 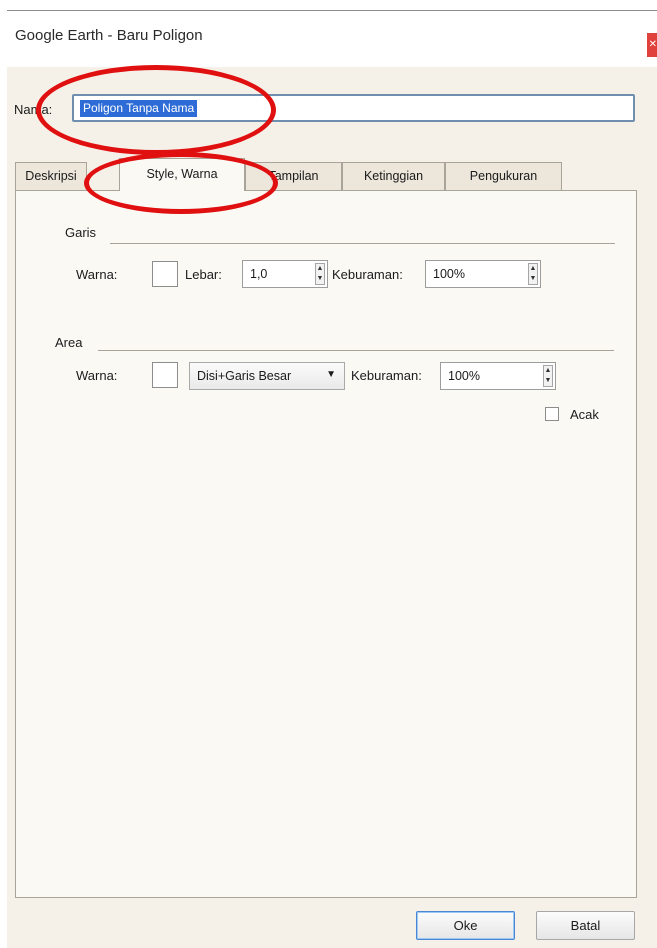 I want to click on name-label: Nama:, so click(x=33, y=109).